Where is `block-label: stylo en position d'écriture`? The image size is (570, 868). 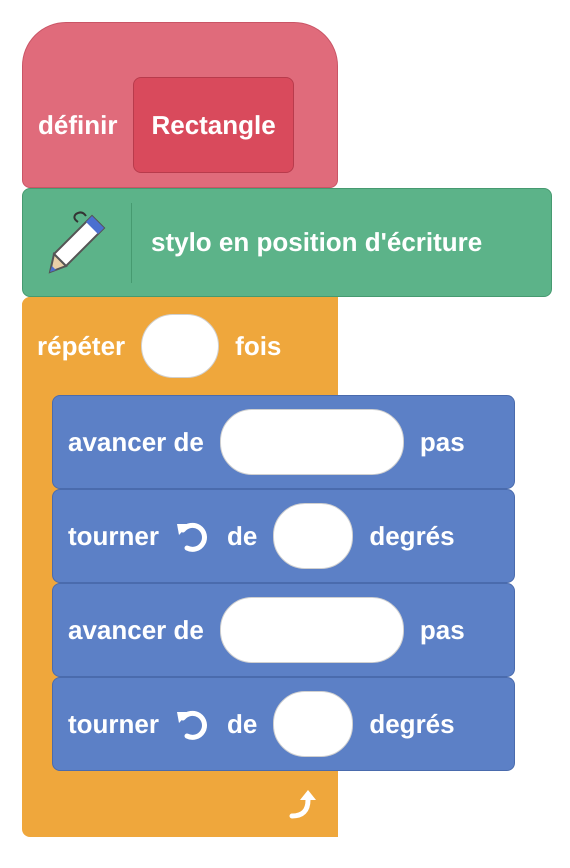
block-label: stylo en position d'écriture is located at coordinates (316, 242).